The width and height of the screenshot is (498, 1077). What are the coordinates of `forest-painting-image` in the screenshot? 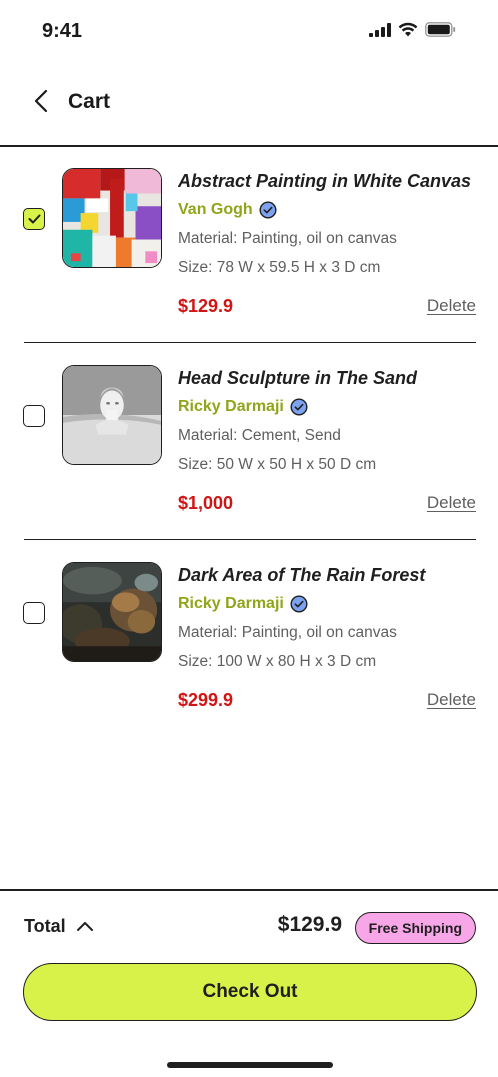 It's located at (112, 612).